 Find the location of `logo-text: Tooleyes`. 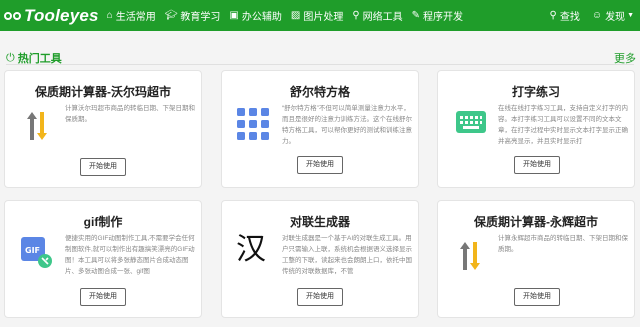

logo-text: Tooleyes is located at coordinates (61, 15).